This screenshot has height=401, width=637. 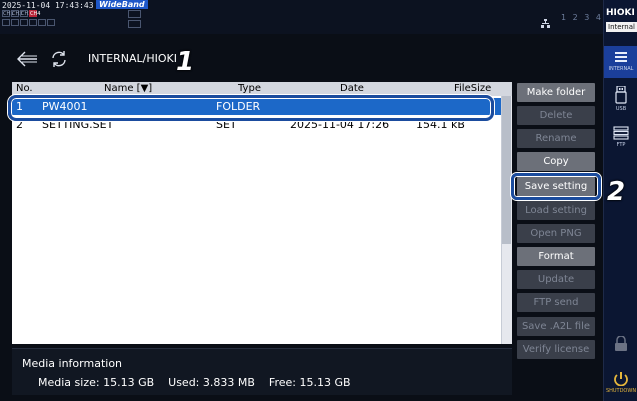 I want to click on file-list-header: No. Name [▼] Type Date FileSize, so click(x=262, y=89).